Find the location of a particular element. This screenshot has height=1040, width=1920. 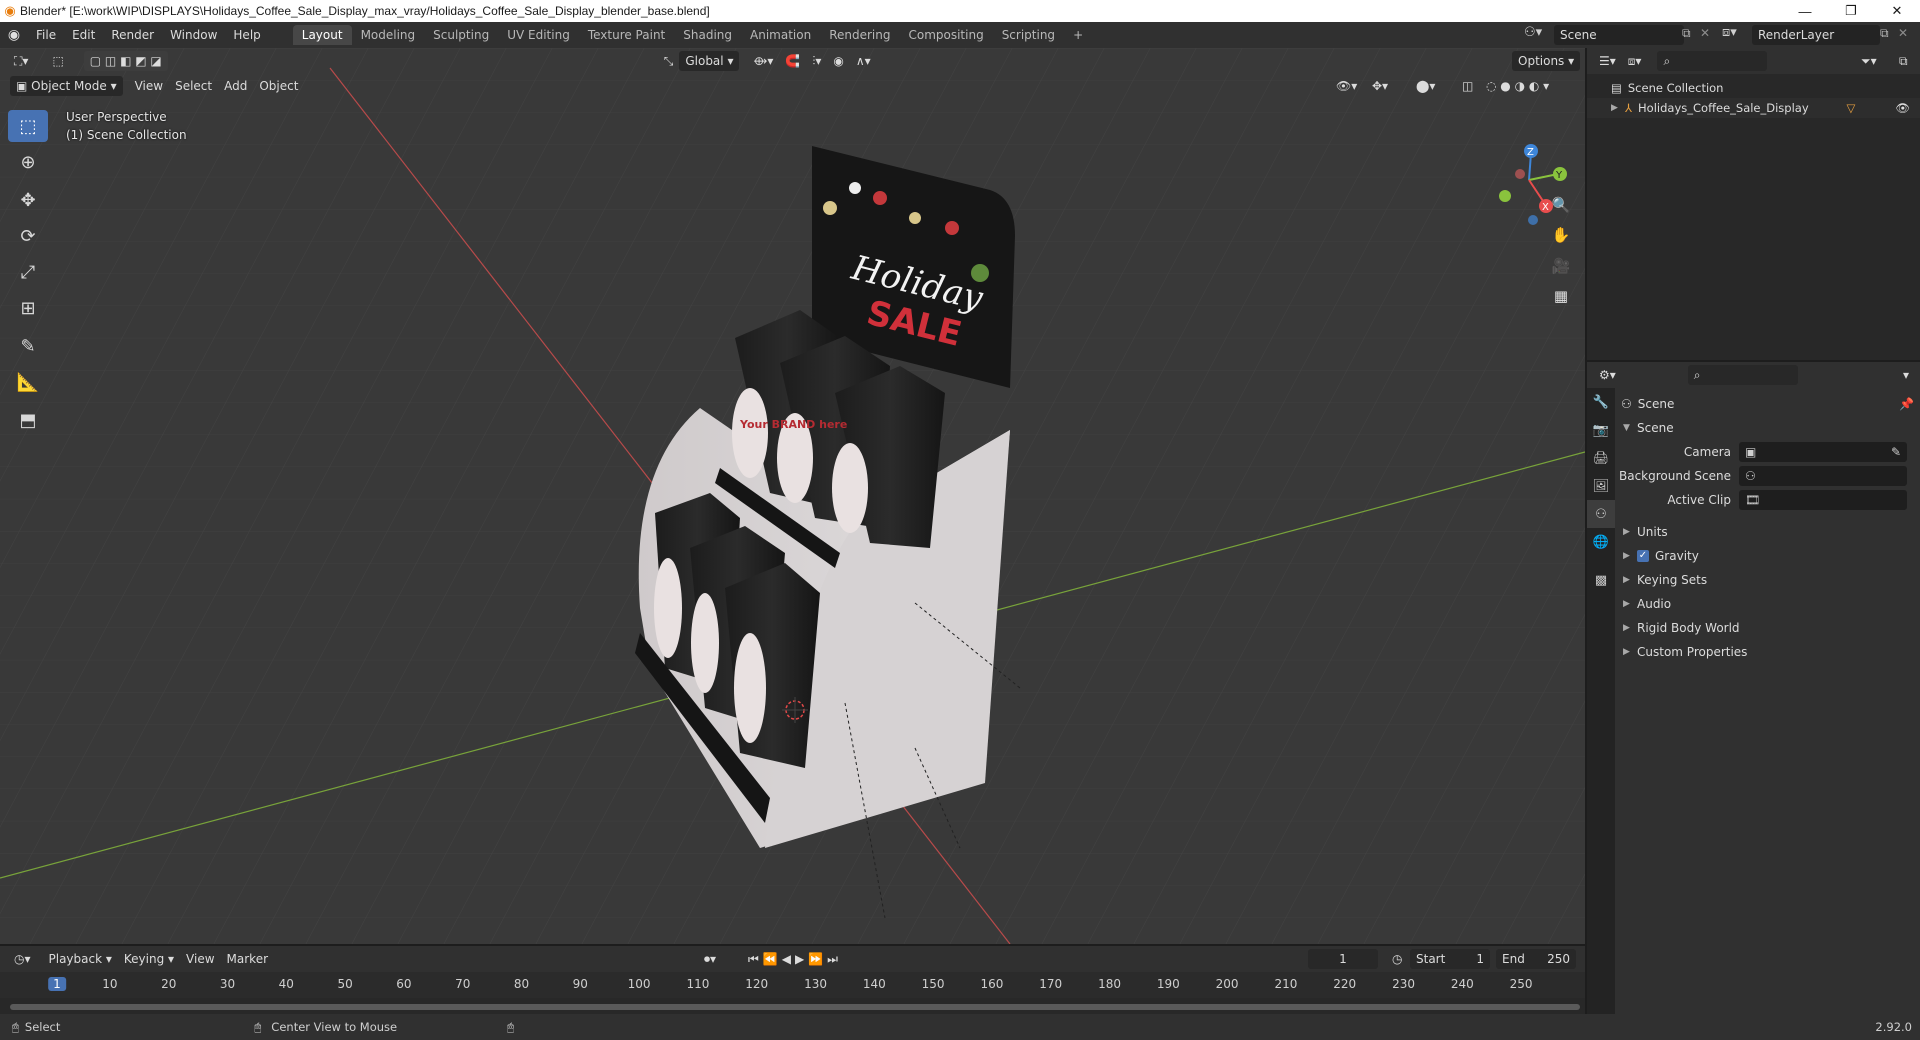

timeline-scrollbar is located at coordinates (795, 1007).